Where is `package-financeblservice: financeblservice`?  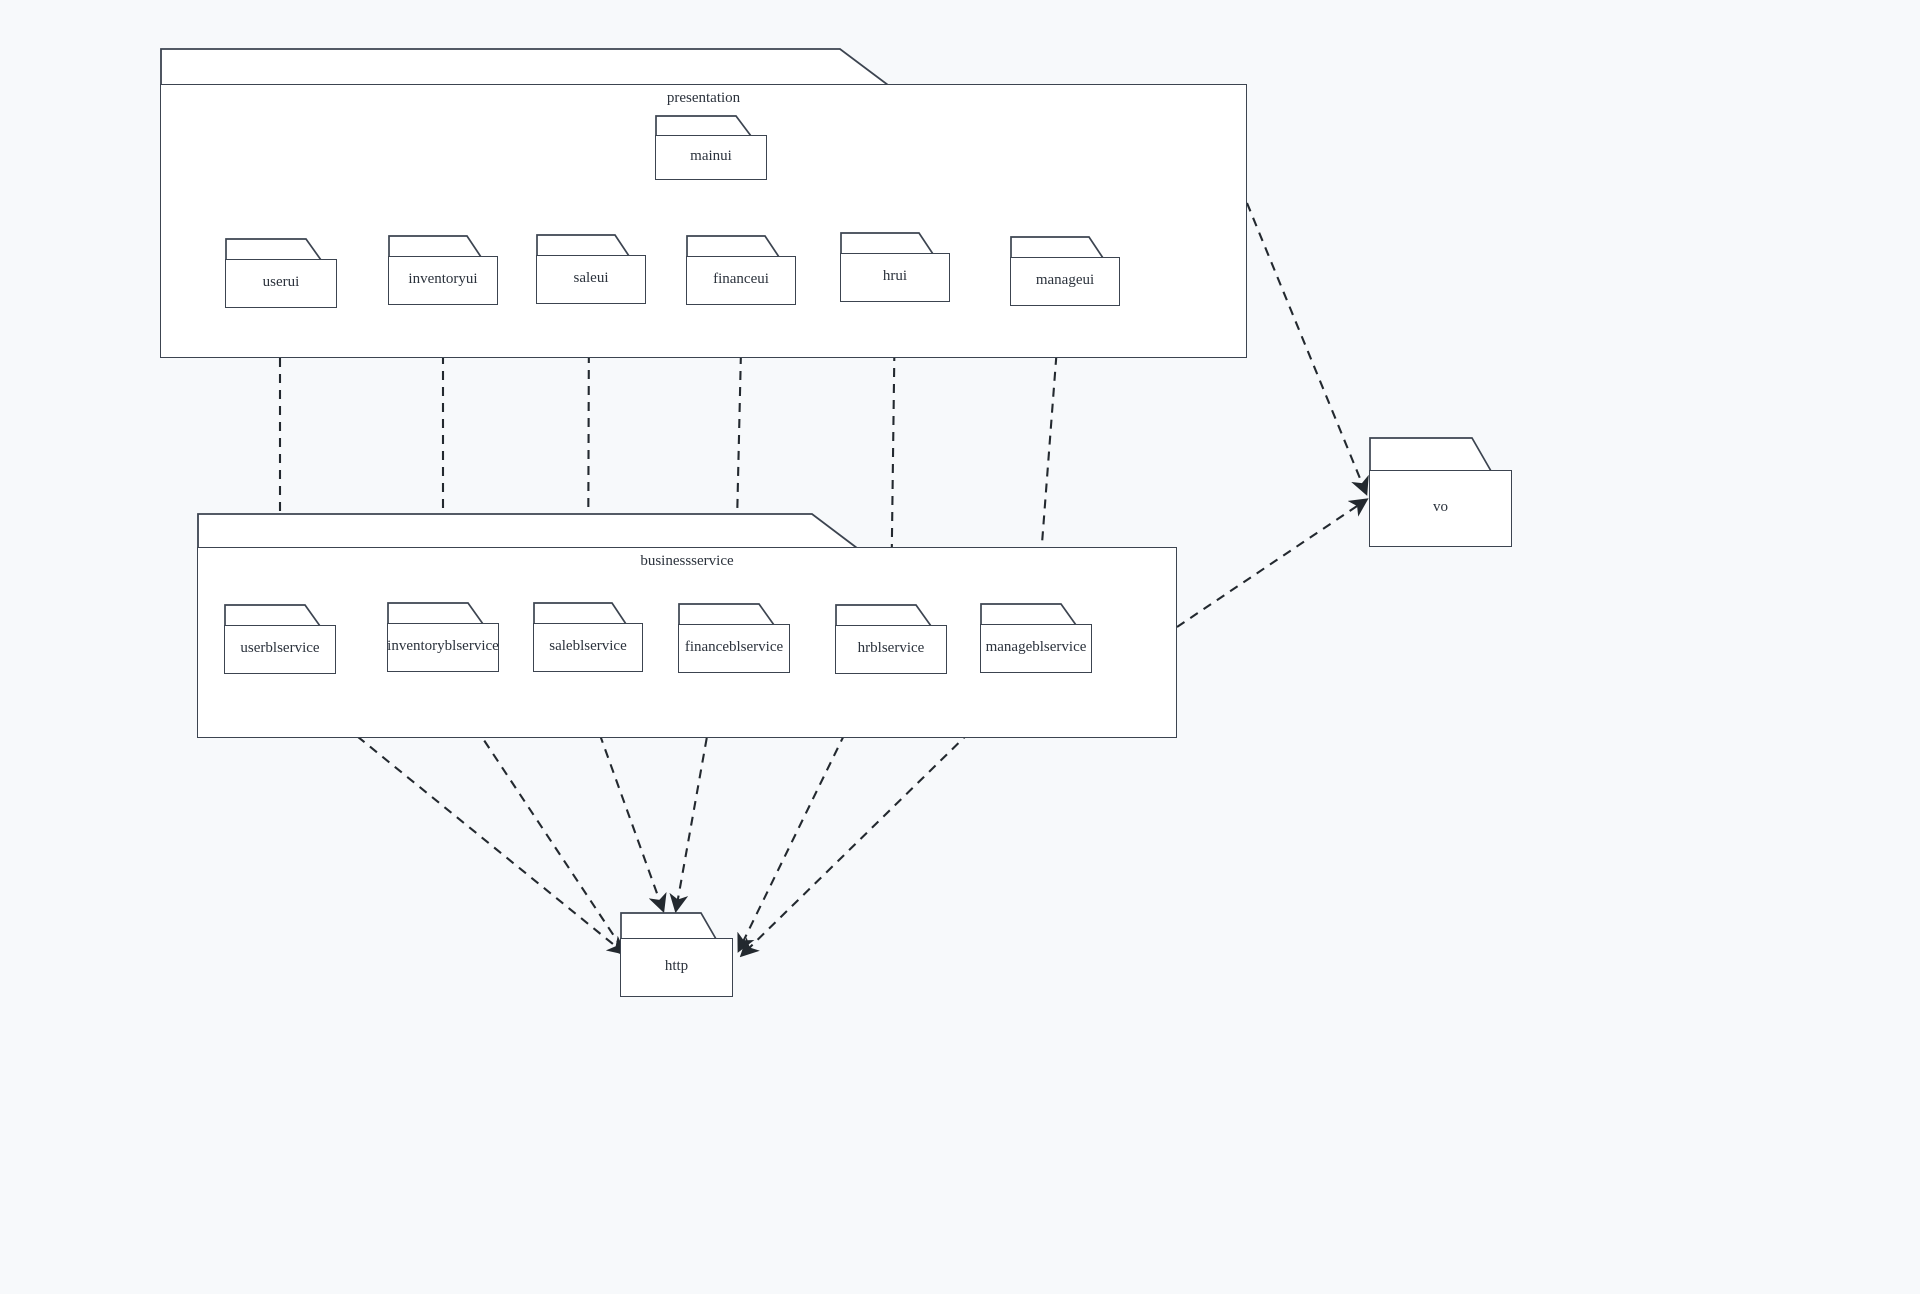
package-financeblservice: financeblservice is located at coordinates (734, 638).